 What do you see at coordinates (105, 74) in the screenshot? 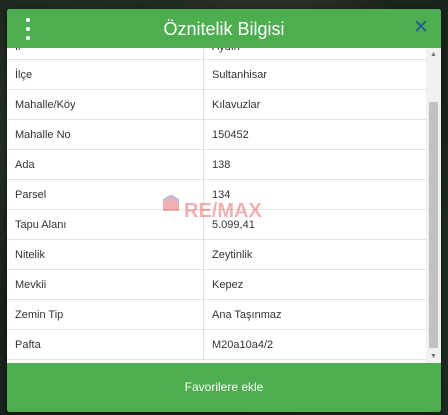
I see `attribute-key: İlçe` at bounding box center [105, 74].